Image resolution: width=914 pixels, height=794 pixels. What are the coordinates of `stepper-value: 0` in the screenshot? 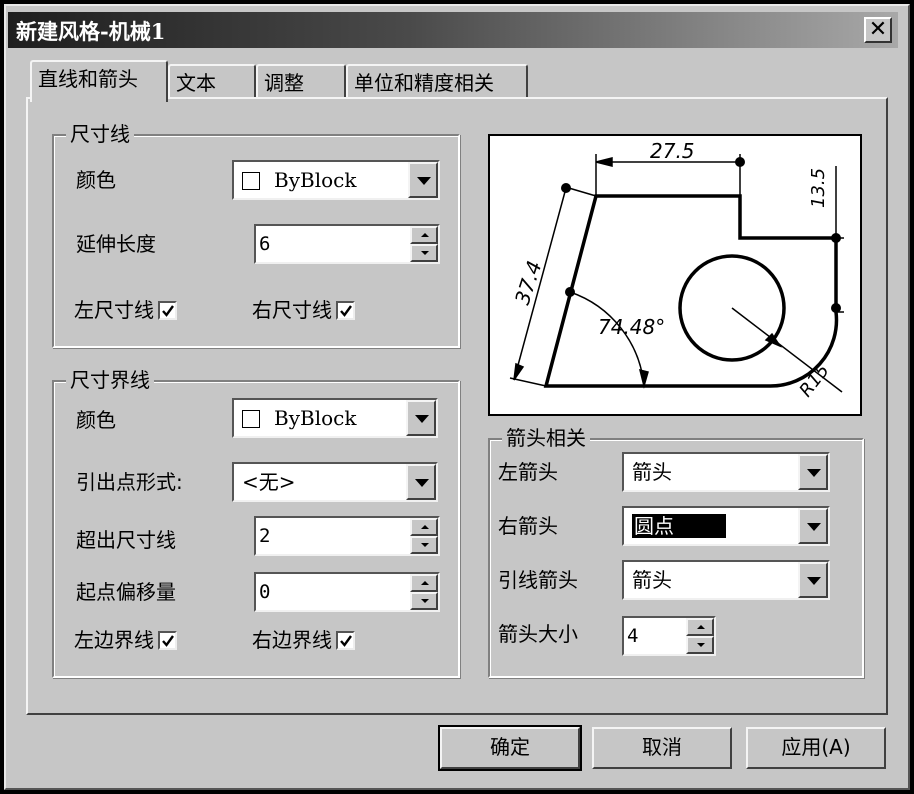 It's located at (265, 592).